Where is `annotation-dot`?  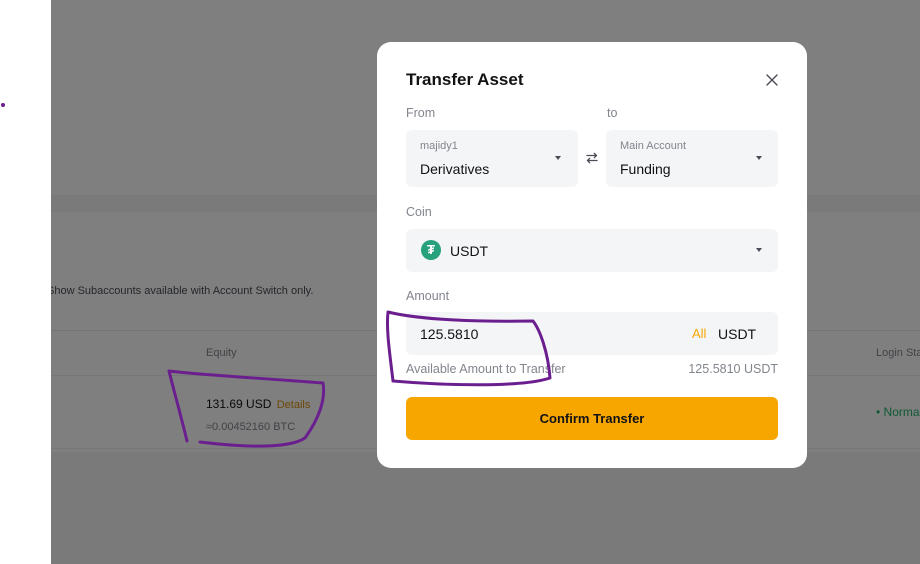 annotation-dot is located at coordinates (3, 105).